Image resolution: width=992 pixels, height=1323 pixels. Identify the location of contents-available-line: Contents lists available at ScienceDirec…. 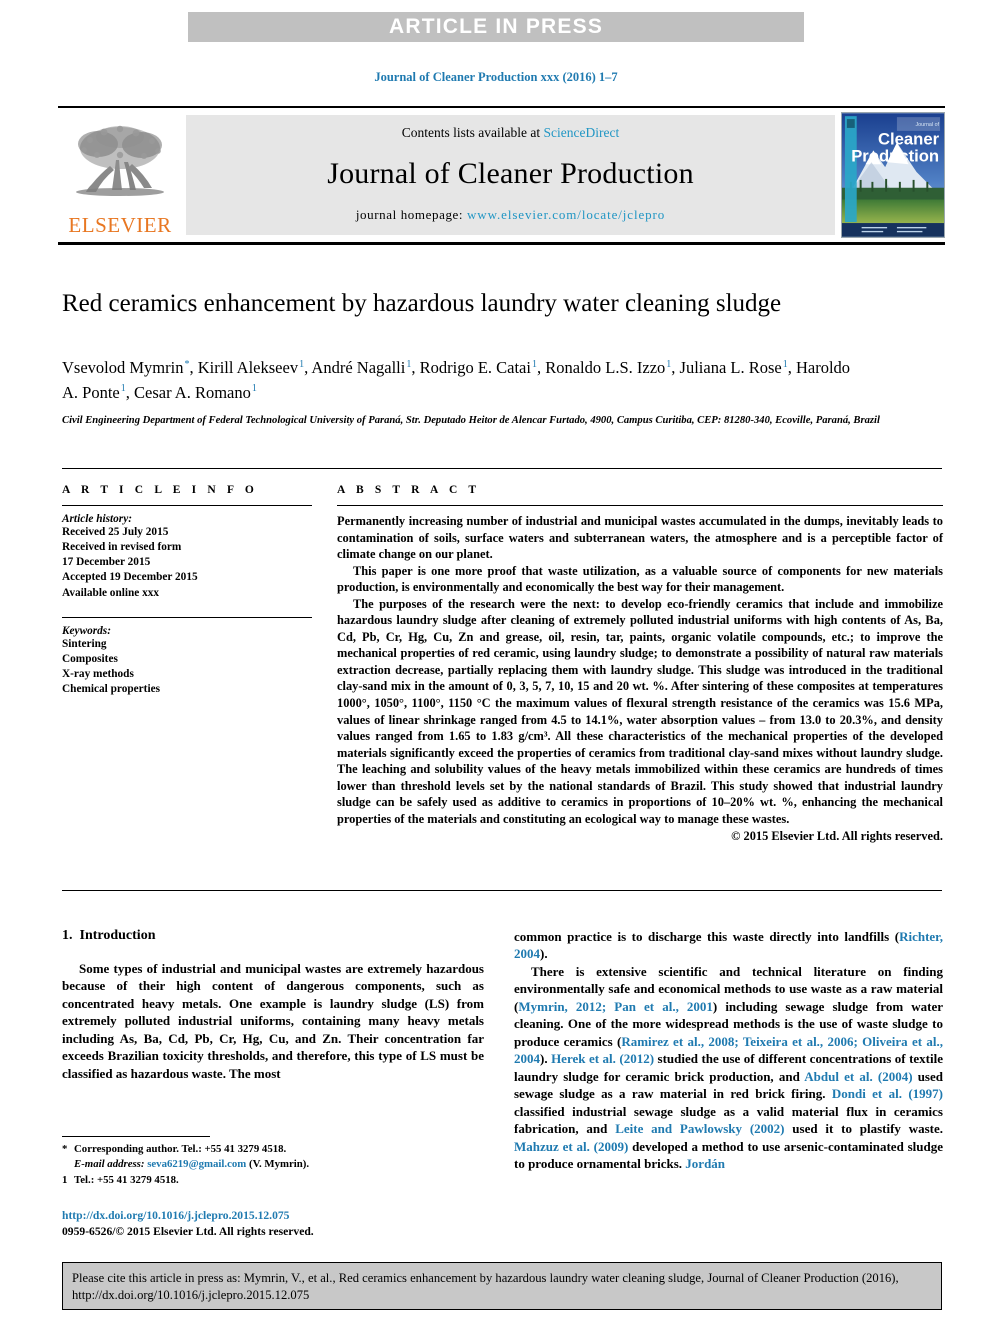
(510, 133).